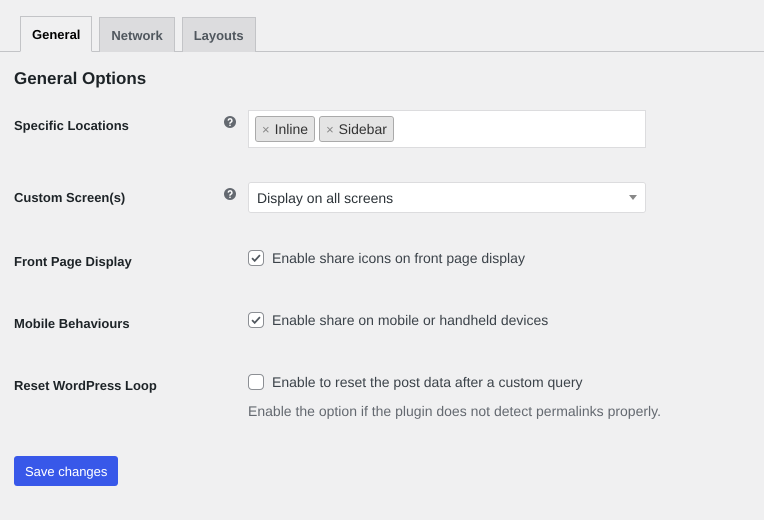 This screenshot has width=764, height=520. What do you see at coordinates (81, 79) in the screenshot?
I see `section-heading: General Options` at bounding box center [81, 79].